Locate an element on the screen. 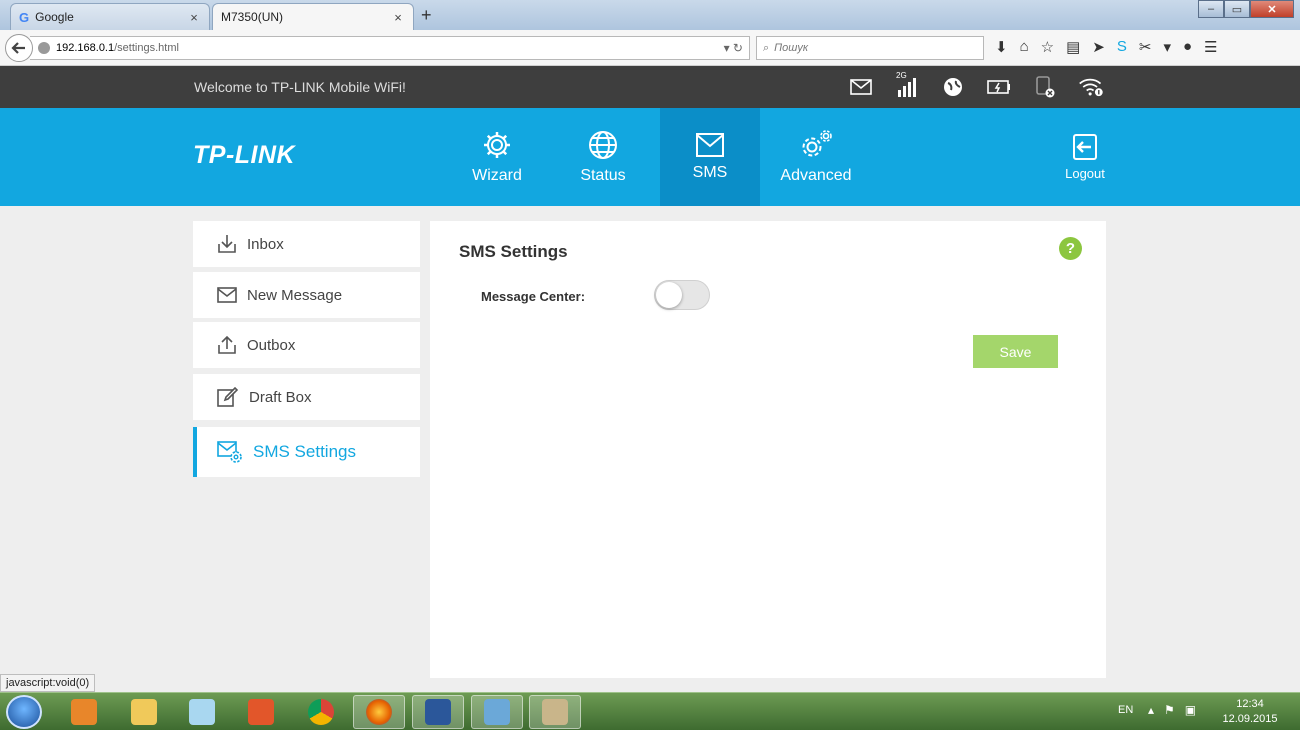 The image size is (1300, 730). office-app is located at coordinates (261, 712).